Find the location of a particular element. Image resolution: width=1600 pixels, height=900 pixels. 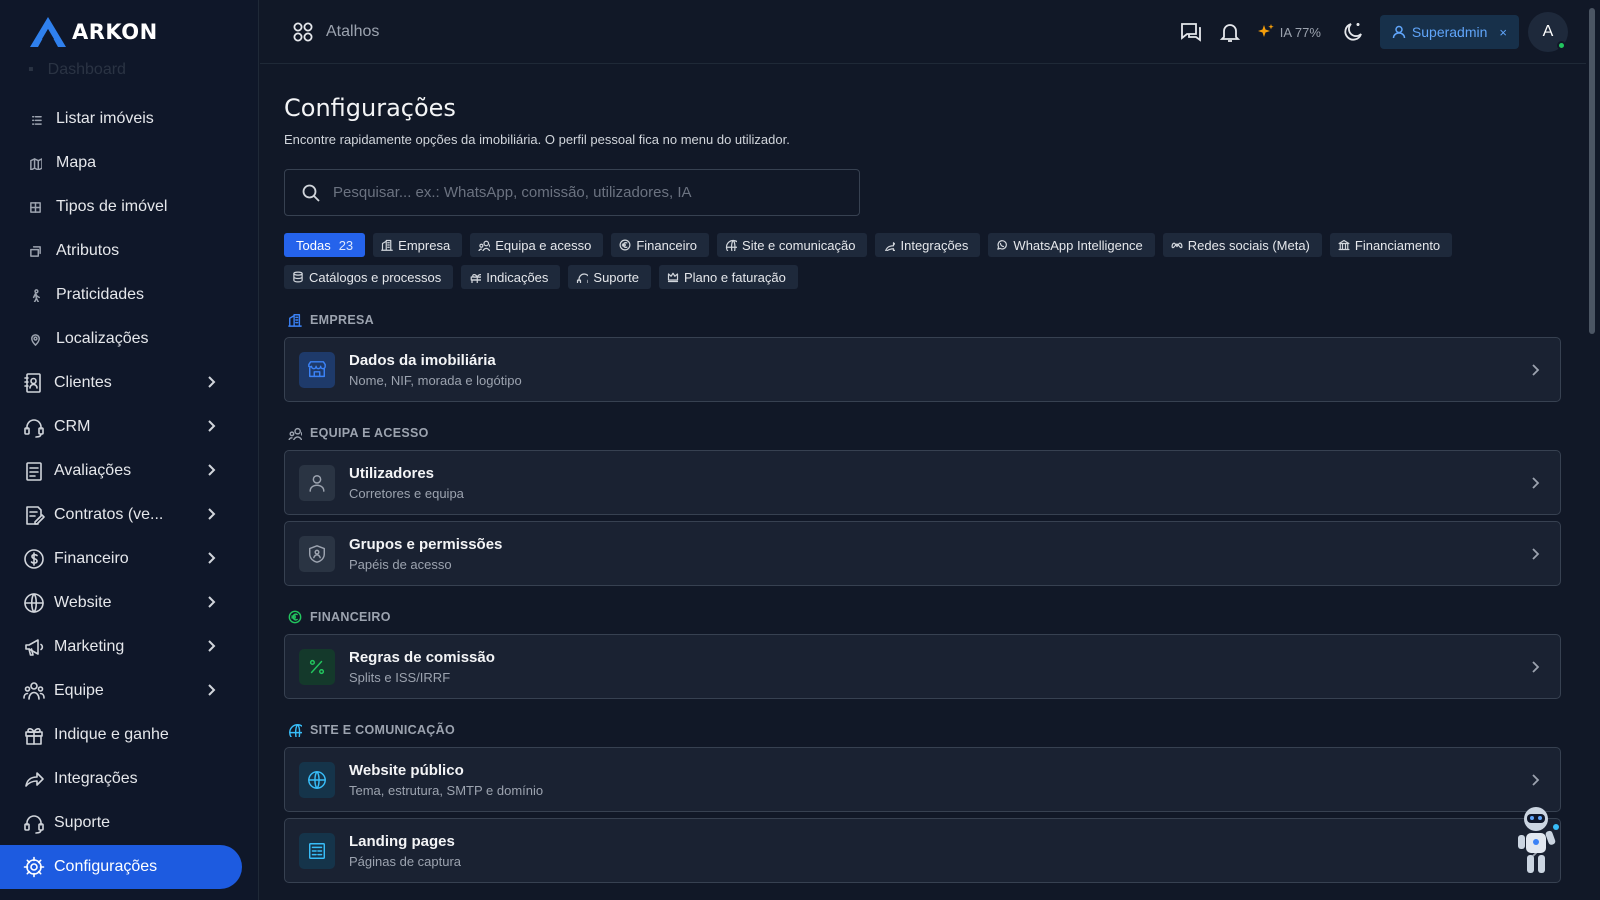

sidebar-item-label: Praticidades is located at coordinates (100, 294).